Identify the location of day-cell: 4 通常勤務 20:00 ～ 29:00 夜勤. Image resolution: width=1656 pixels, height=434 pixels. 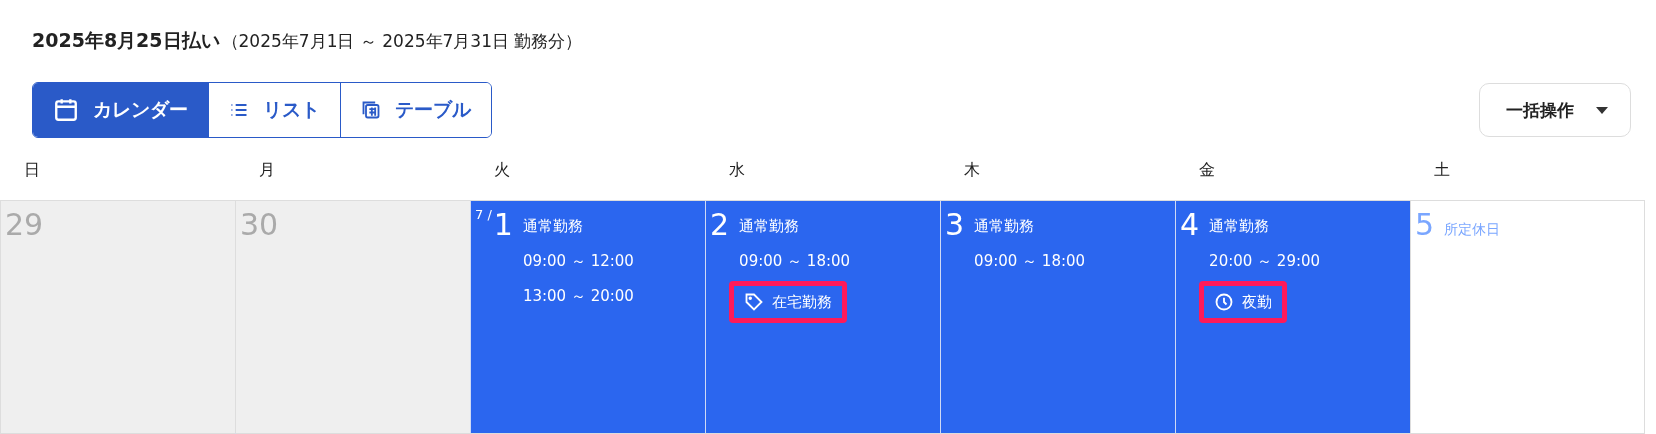
(1292, 316).